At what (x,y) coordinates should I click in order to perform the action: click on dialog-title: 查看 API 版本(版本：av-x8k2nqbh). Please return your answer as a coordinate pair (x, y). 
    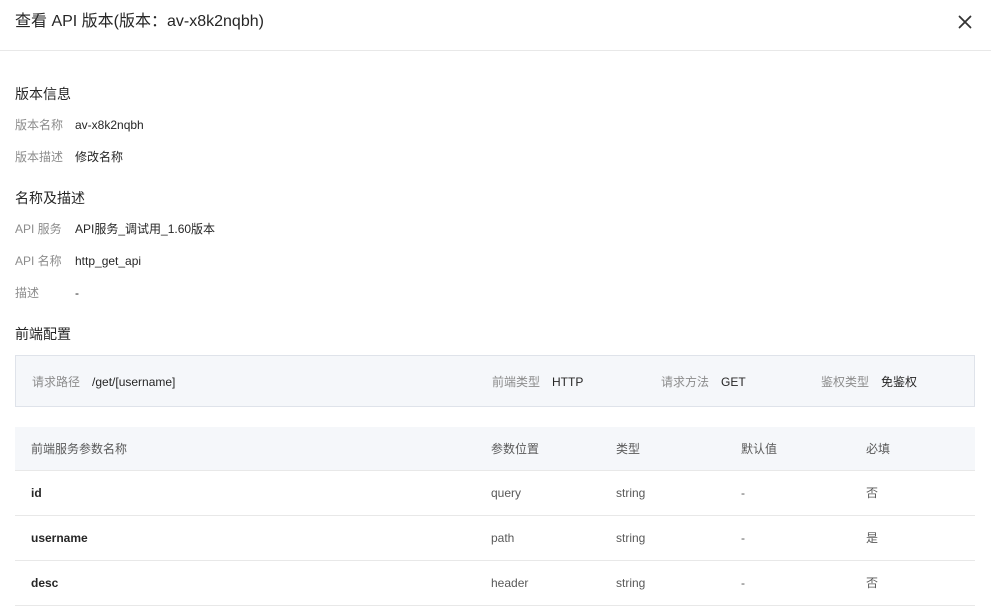
    Looking at the image, I should click on (139, 21).